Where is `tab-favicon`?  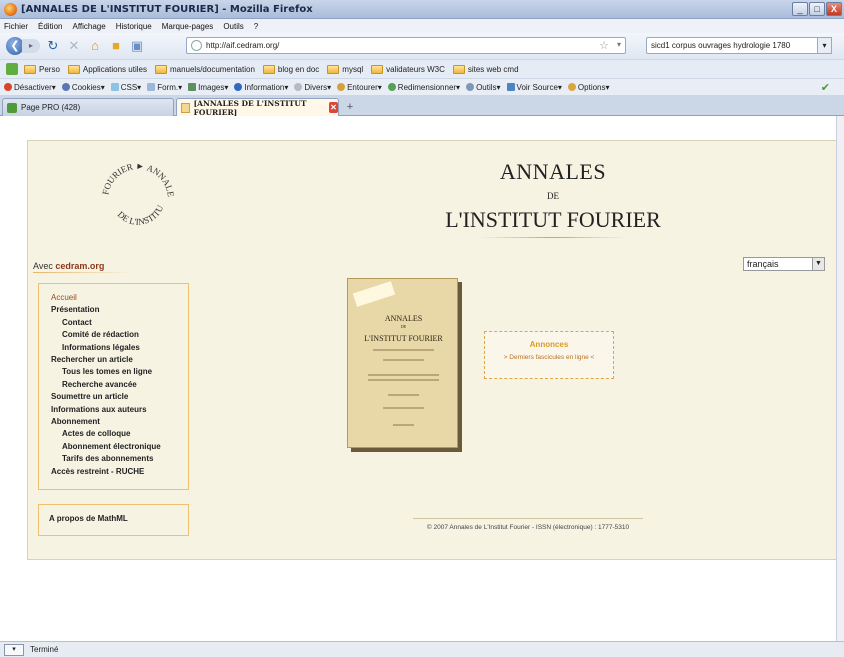
tab-favicon is located at coordinates (12, 107).